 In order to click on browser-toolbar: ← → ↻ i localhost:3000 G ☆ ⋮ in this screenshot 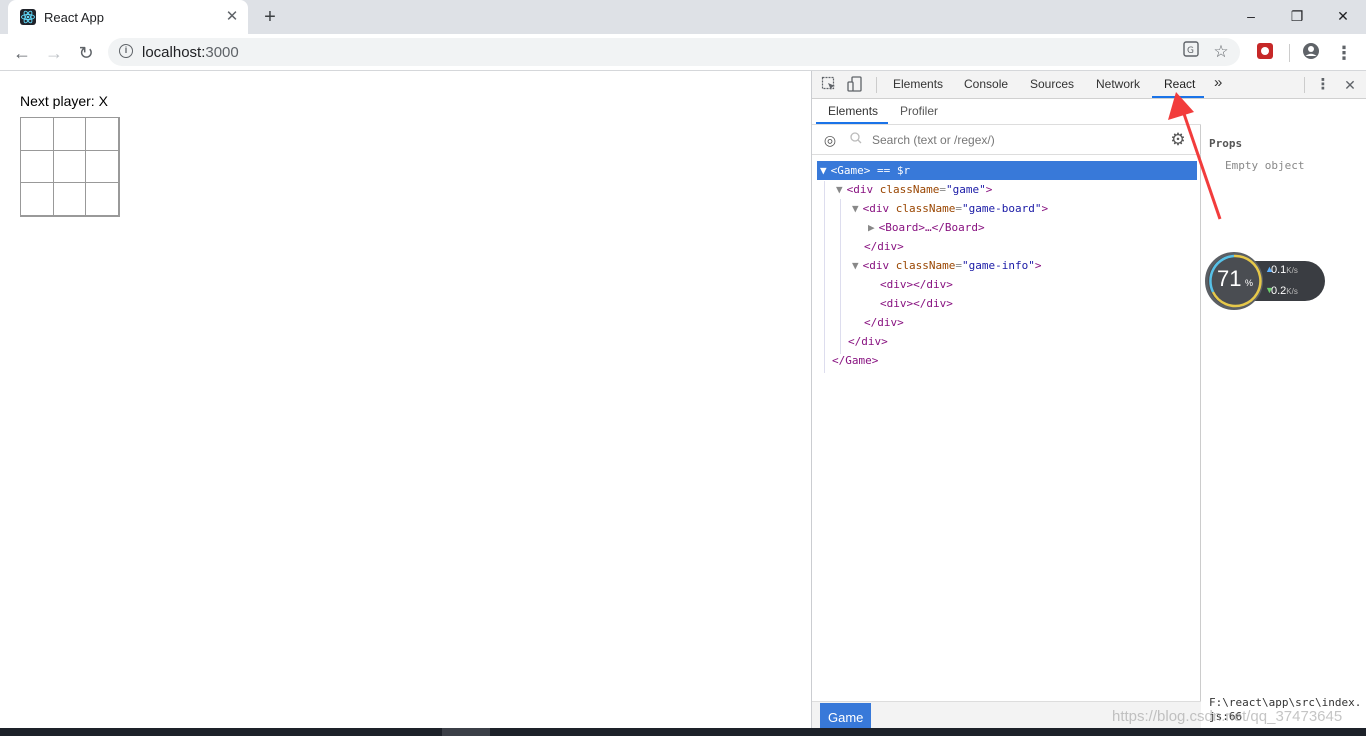, I will do `click(683, 52)`.